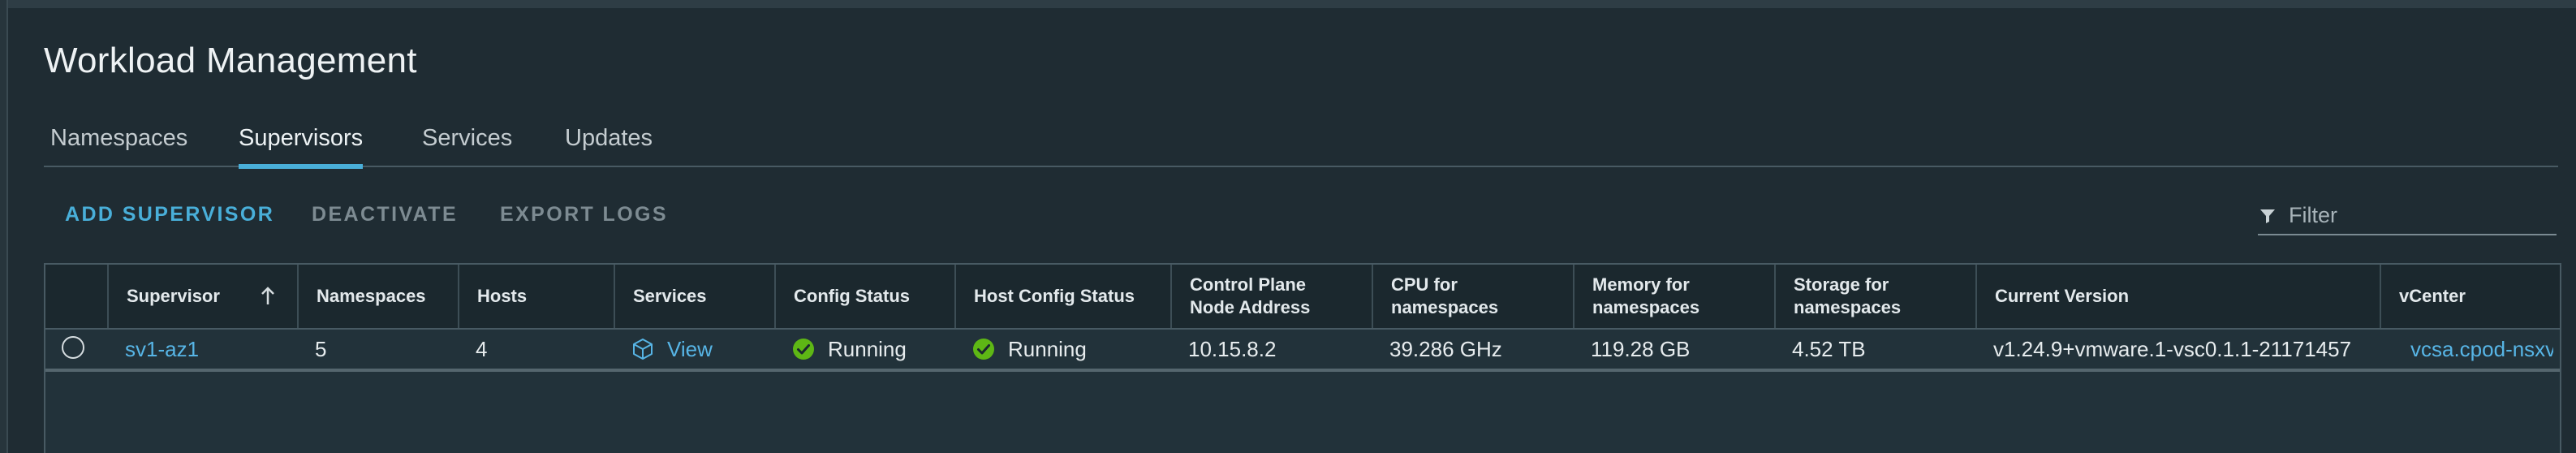 This screenshot has width=2576, height=453. What do you see at coordinates (643, 349) in the screenshot?
I see `cube-icon` at bounding box center [643, 349].